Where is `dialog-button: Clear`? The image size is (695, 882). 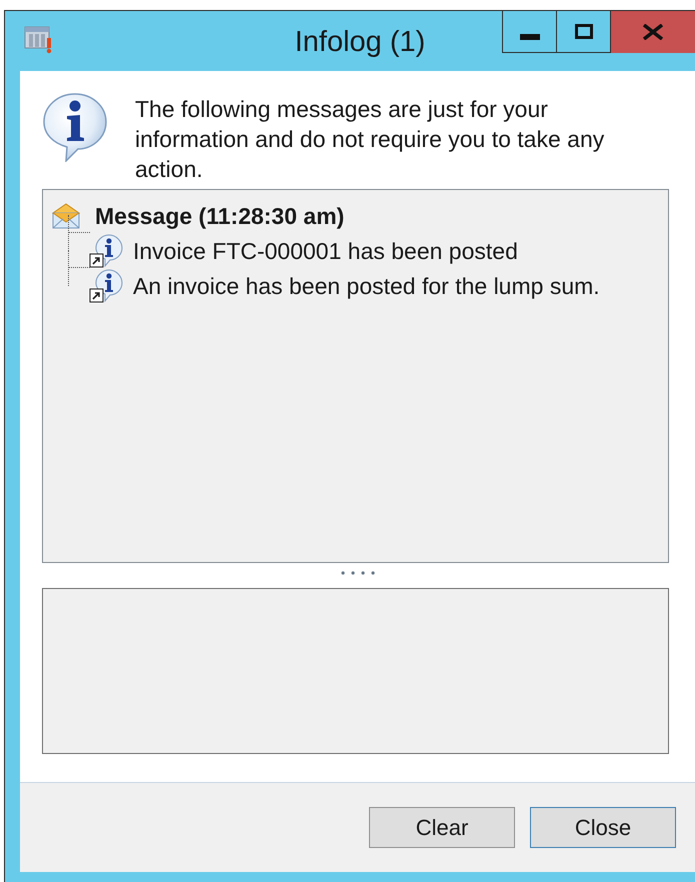
dialog-button: Clear is located at coordinates (442, 827).